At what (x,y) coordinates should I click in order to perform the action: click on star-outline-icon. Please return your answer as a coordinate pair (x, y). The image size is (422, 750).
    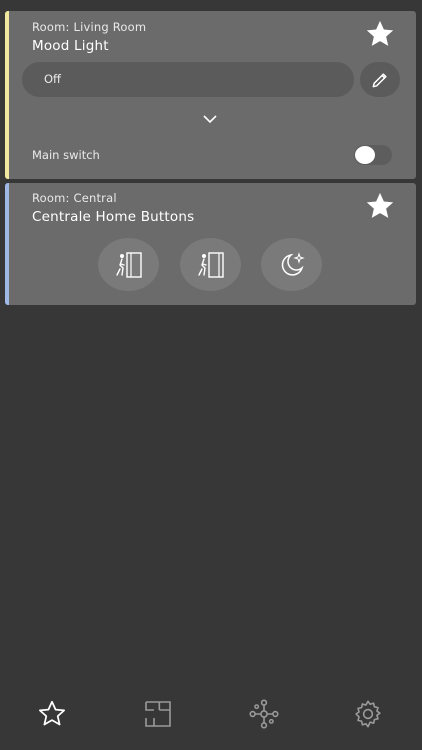
    Looking at the image, I should click on (52, 713).